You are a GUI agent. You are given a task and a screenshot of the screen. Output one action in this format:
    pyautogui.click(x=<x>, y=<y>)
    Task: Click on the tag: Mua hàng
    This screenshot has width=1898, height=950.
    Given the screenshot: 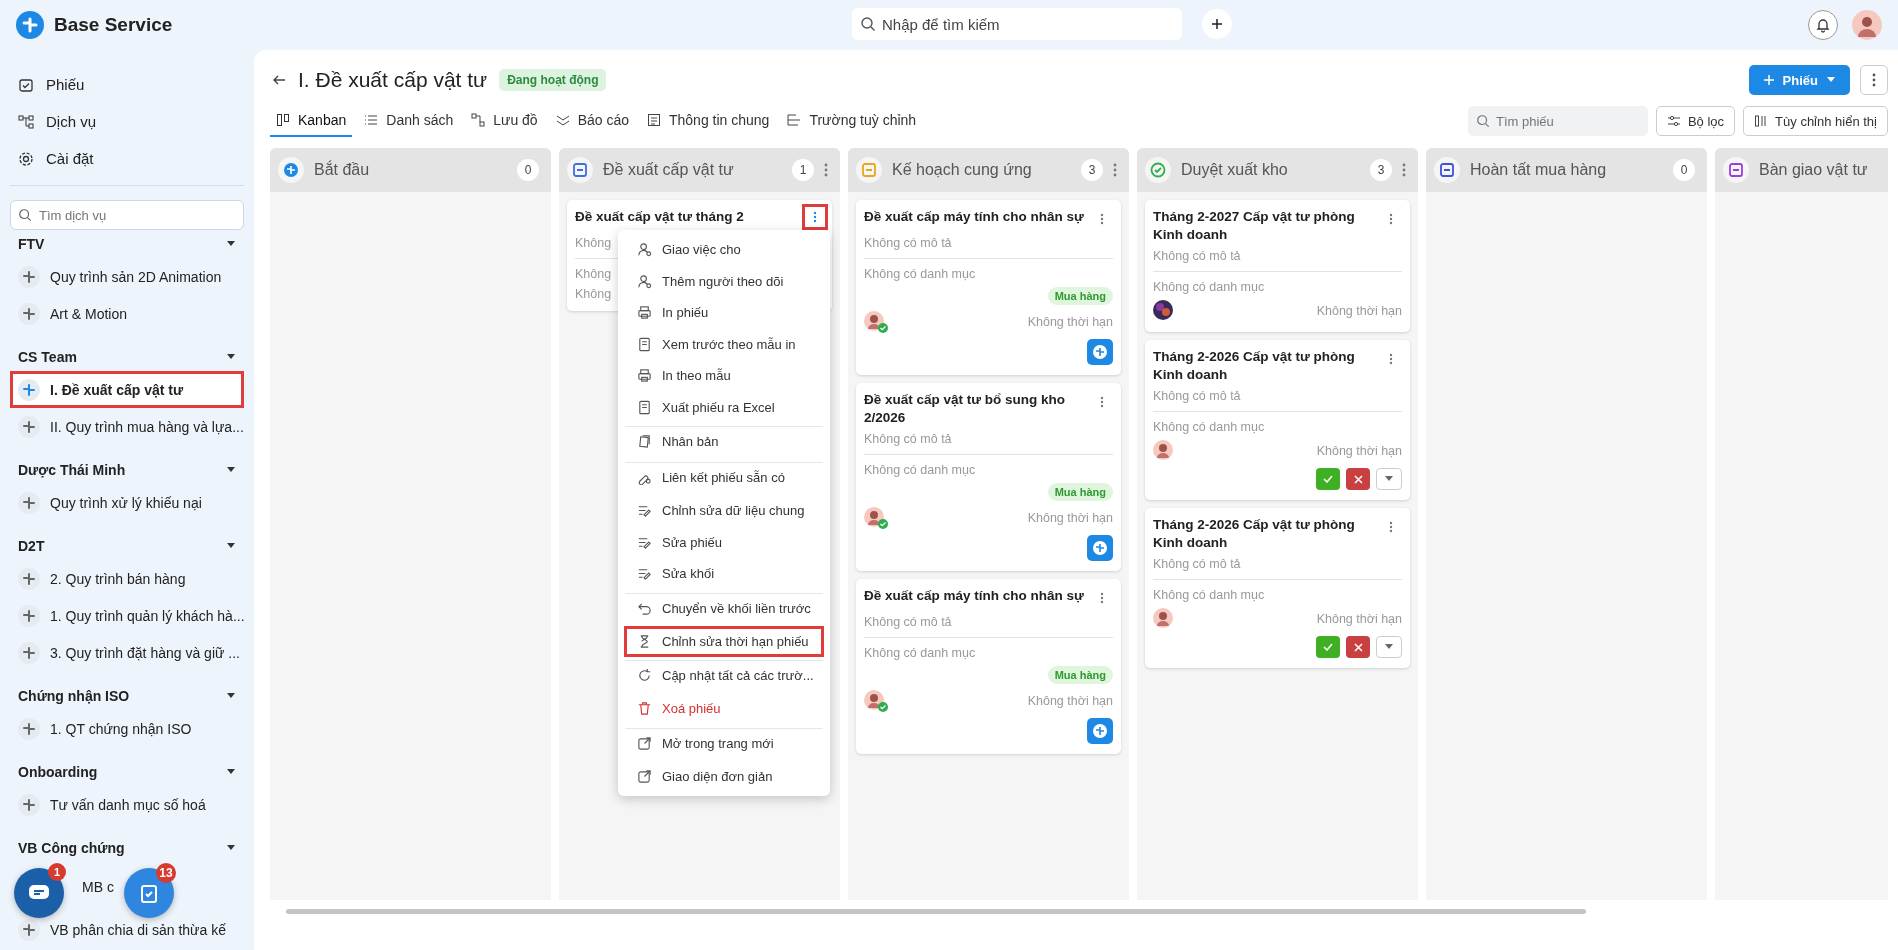 What is the action you would take?
    pyautogui.click(x=1080, y=675)
    